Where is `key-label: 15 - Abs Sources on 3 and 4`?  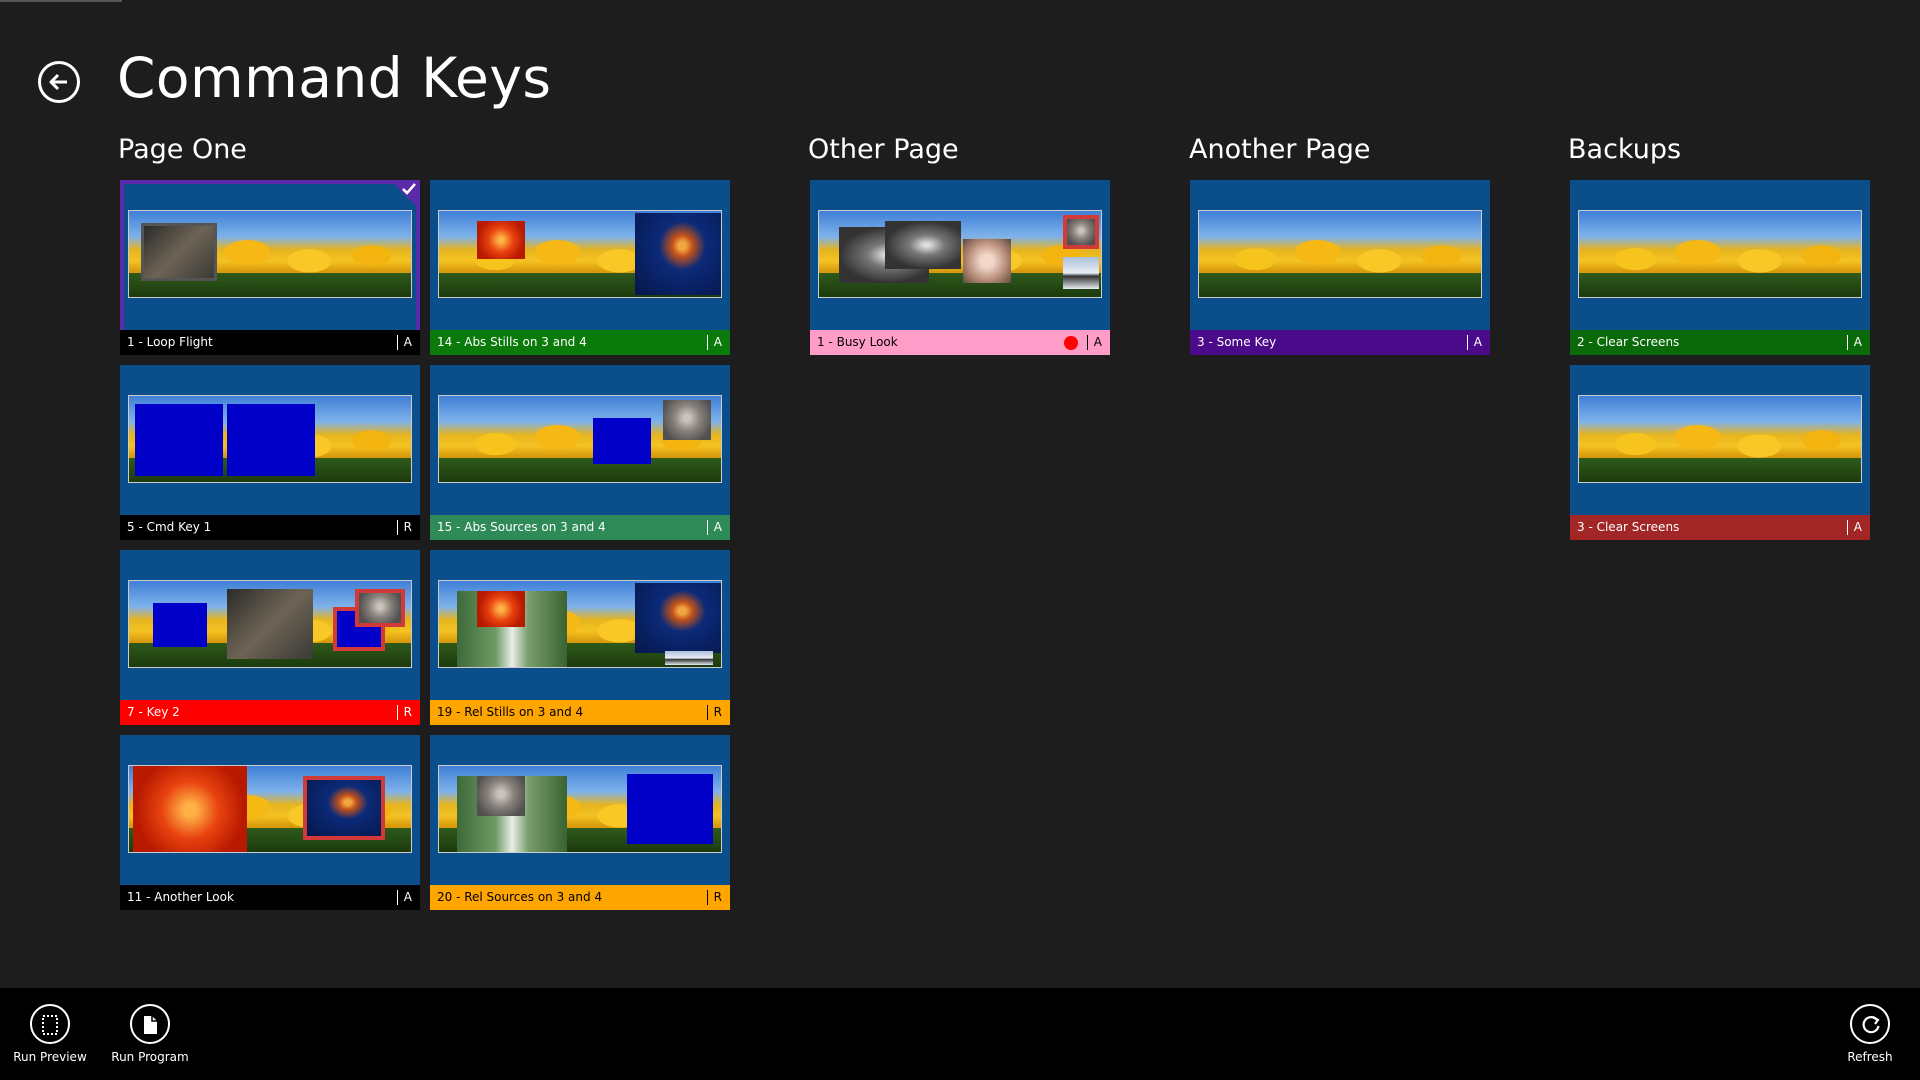 key-label: 15 - Abs Sources on 3 and 4 is located at coordinates (521, 527).